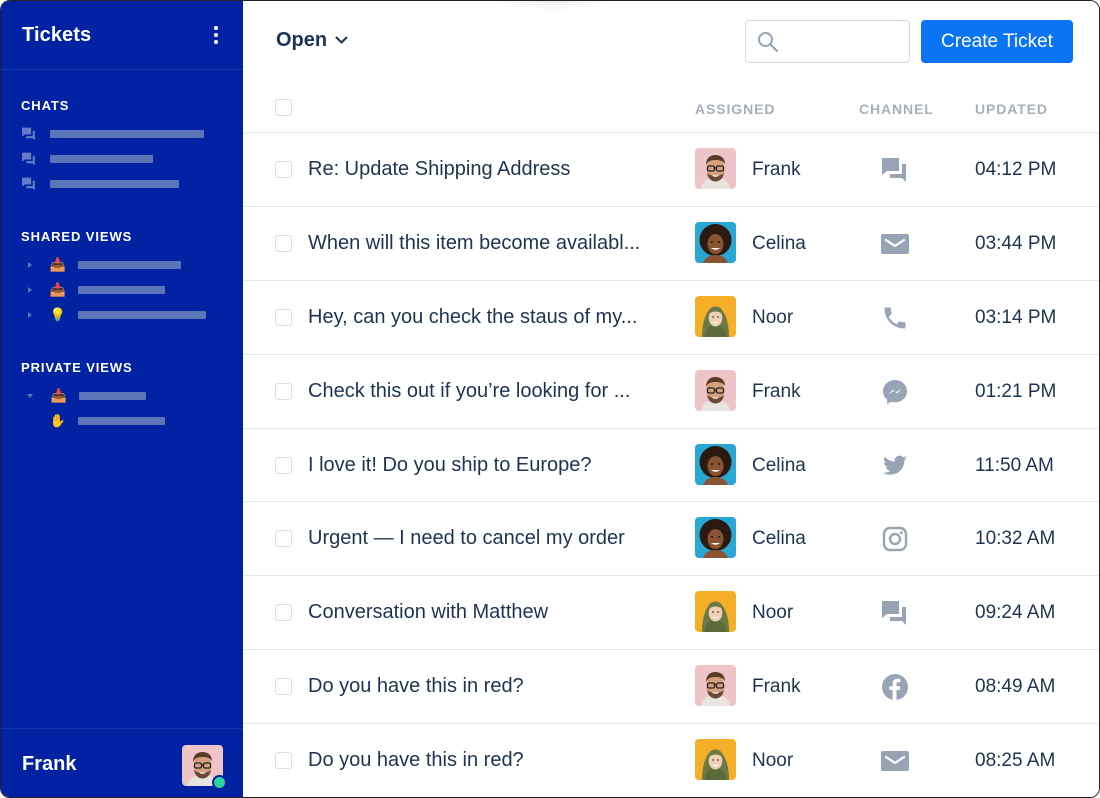  I want to click on search-icon, so click(768, 41).